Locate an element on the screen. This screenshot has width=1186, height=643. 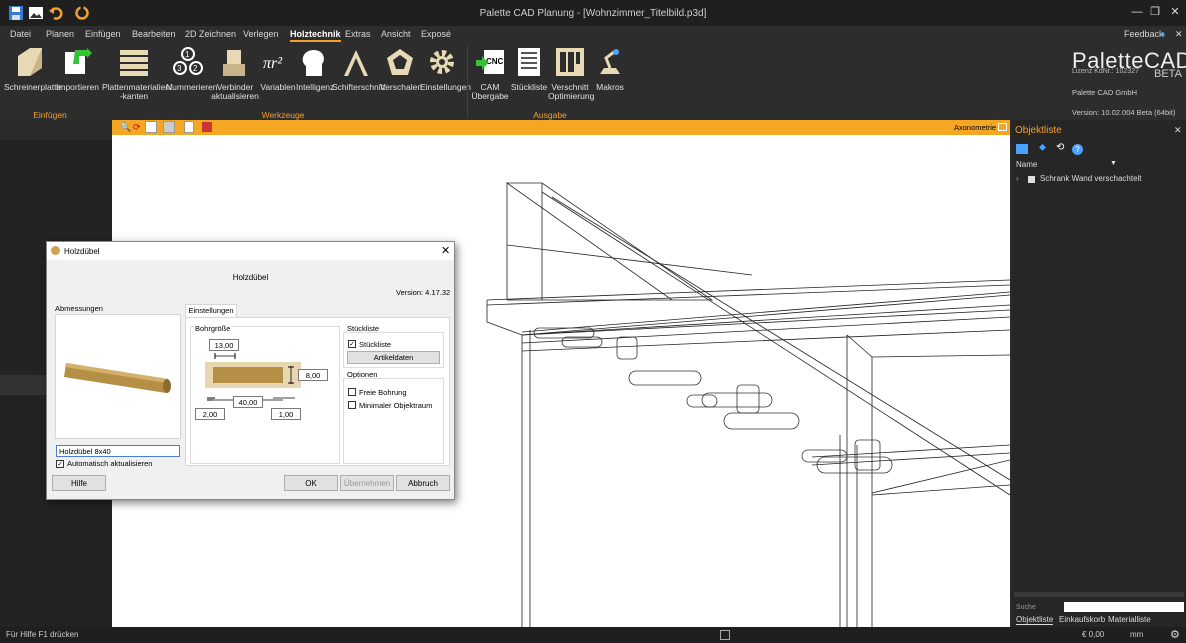
tab-einstellungen: Einstellungen is located at coordinates (211, 310).